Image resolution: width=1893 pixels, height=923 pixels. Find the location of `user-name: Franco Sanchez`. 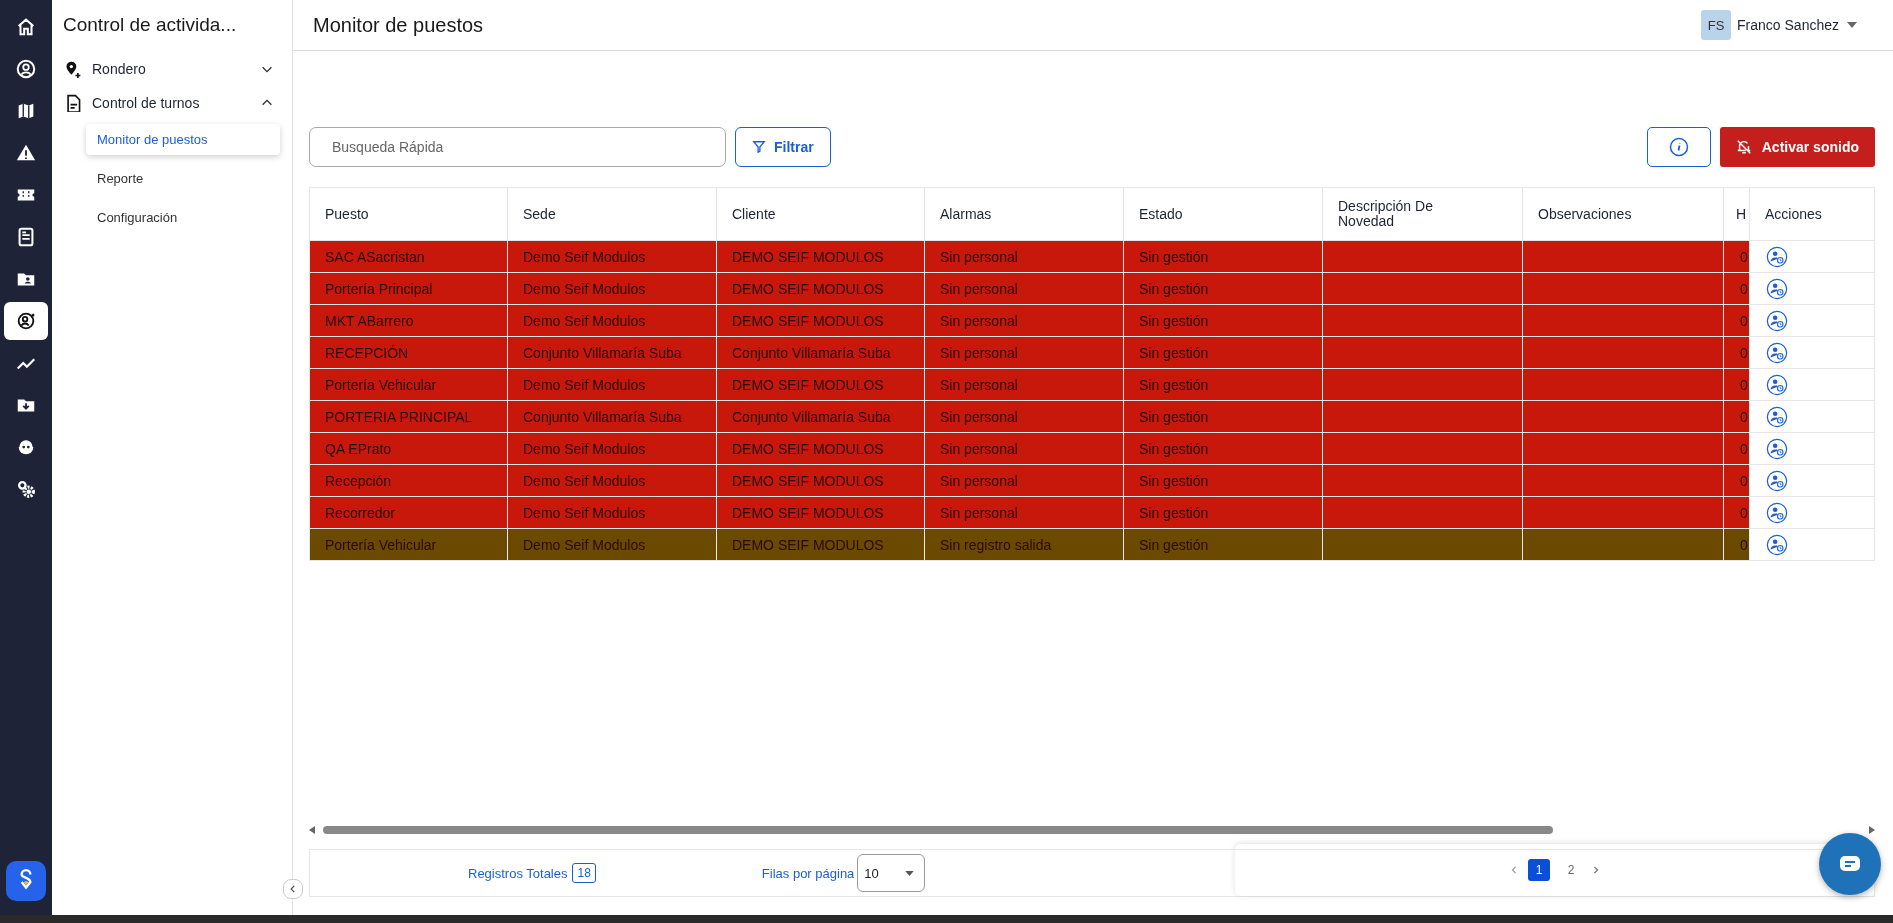

user-name: Franco Sanchez is located at coordinates (1788, 25).